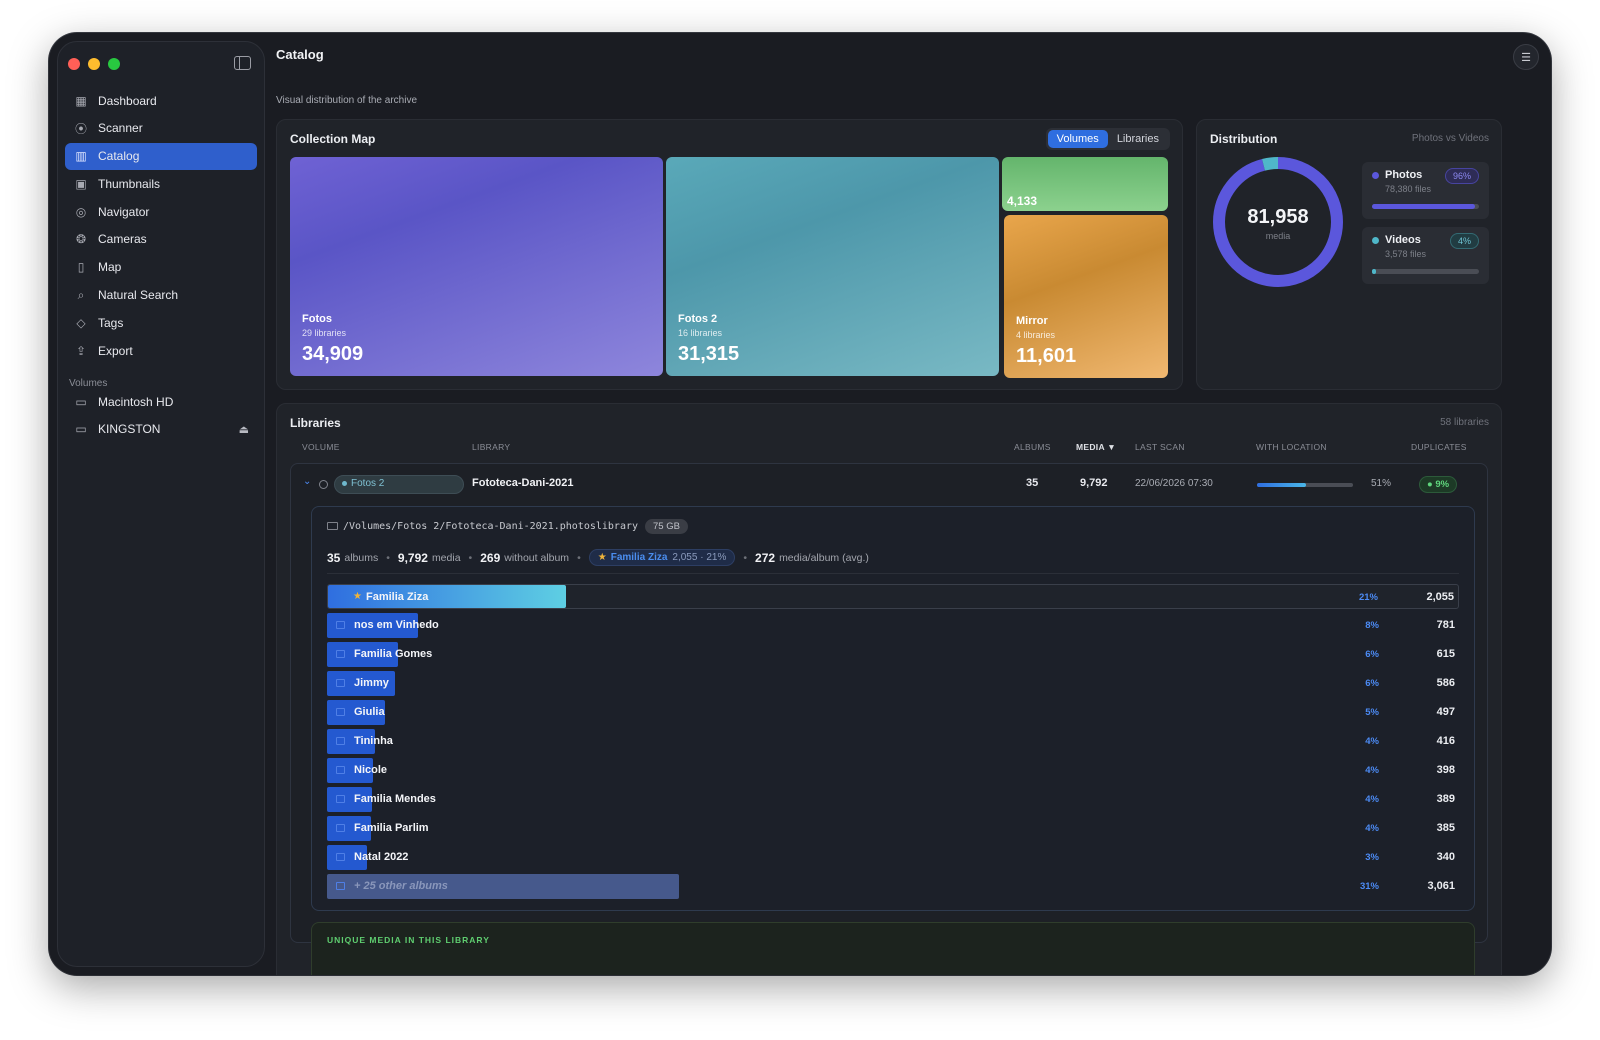  Describe the element at coordinates (832, 266) in the screenshot. I see `treemap-tile-fotos-2: Fotos 2 16 libraries 31,315` at that location.